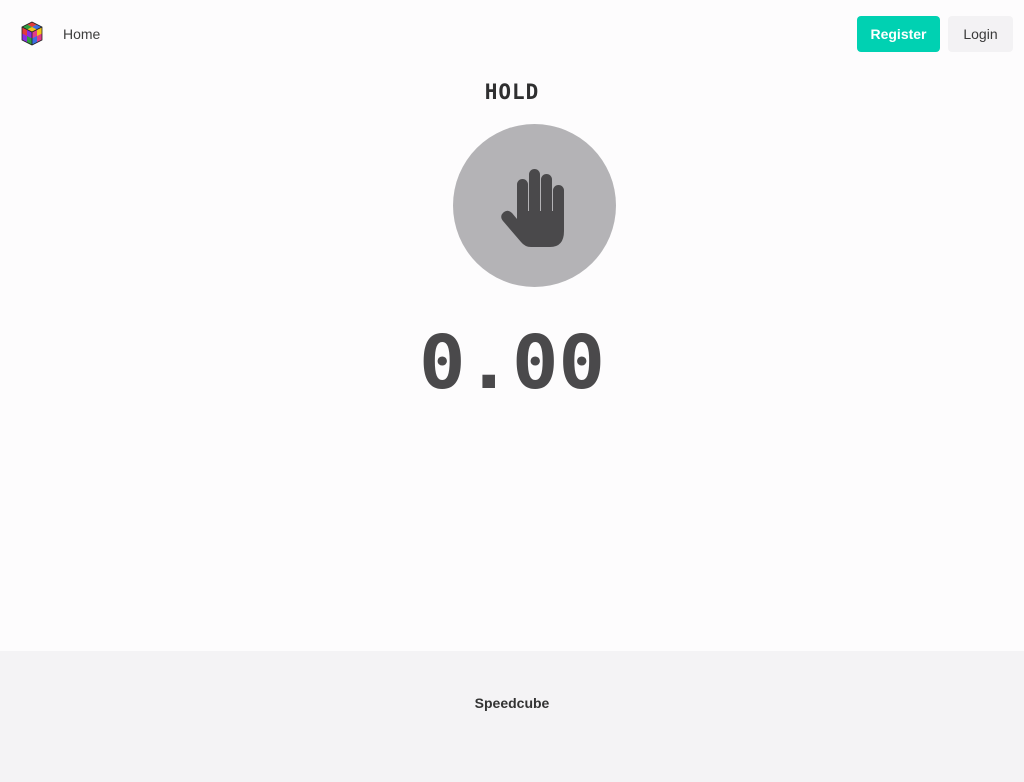 This screenshot has width=1024, height=782. I want to click on timer-value: 0.00, so click(512, 363).